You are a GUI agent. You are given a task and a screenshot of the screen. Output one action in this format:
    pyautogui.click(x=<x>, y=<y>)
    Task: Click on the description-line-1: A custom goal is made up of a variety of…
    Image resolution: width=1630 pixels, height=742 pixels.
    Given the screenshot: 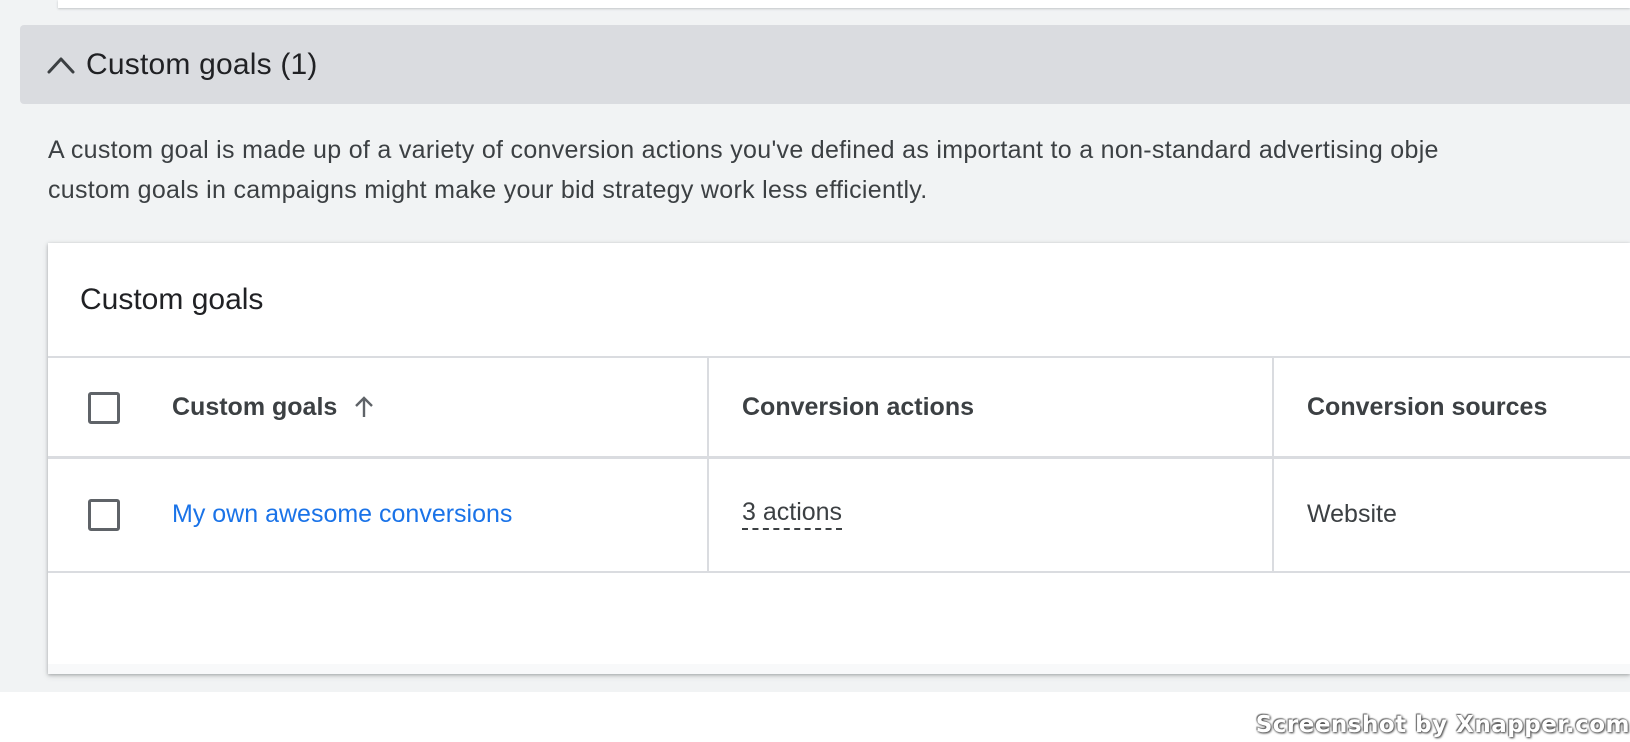 What is the action you would take?
    pyautogui.click(x=743, y=150)
    